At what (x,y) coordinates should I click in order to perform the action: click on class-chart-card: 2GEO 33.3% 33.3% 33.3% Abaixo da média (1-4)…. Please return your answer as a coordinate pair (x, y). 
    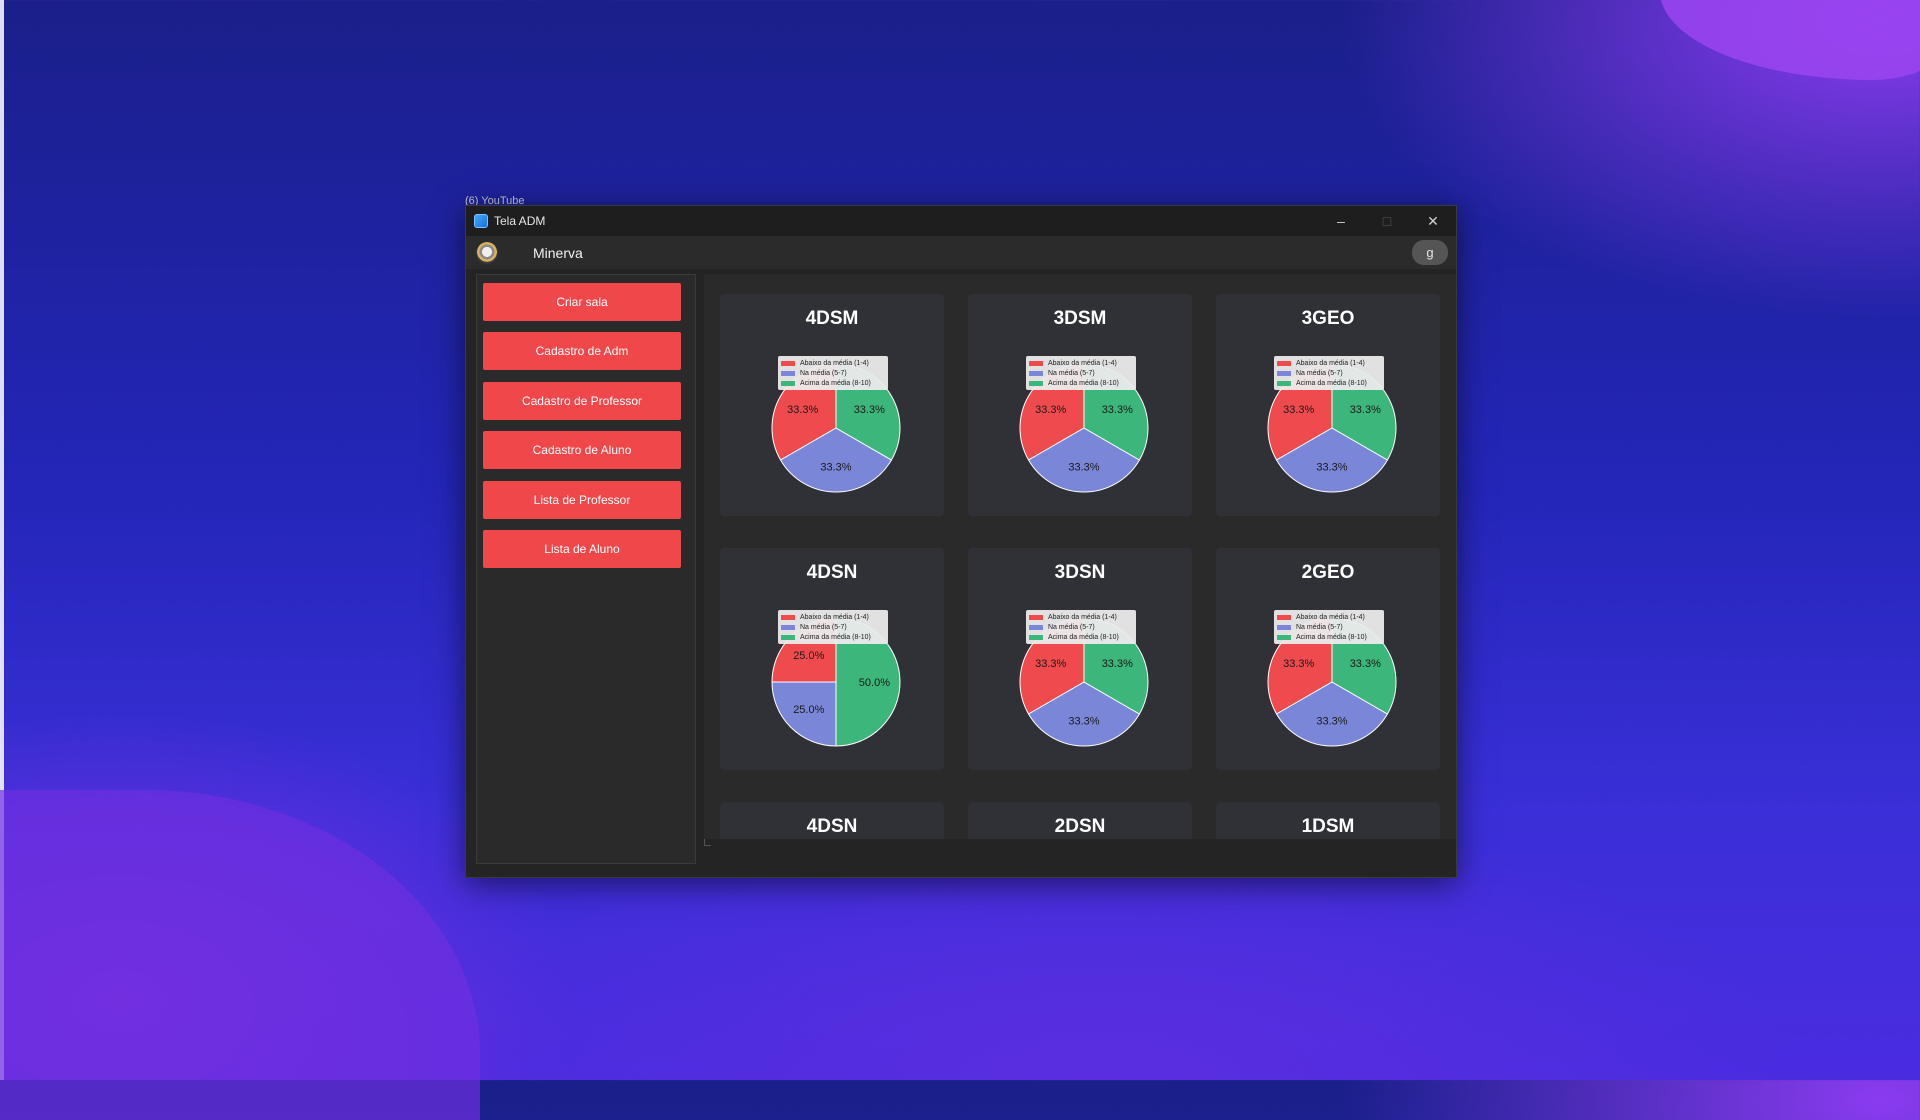
    Looking at the image, I should click on (1328, 659).